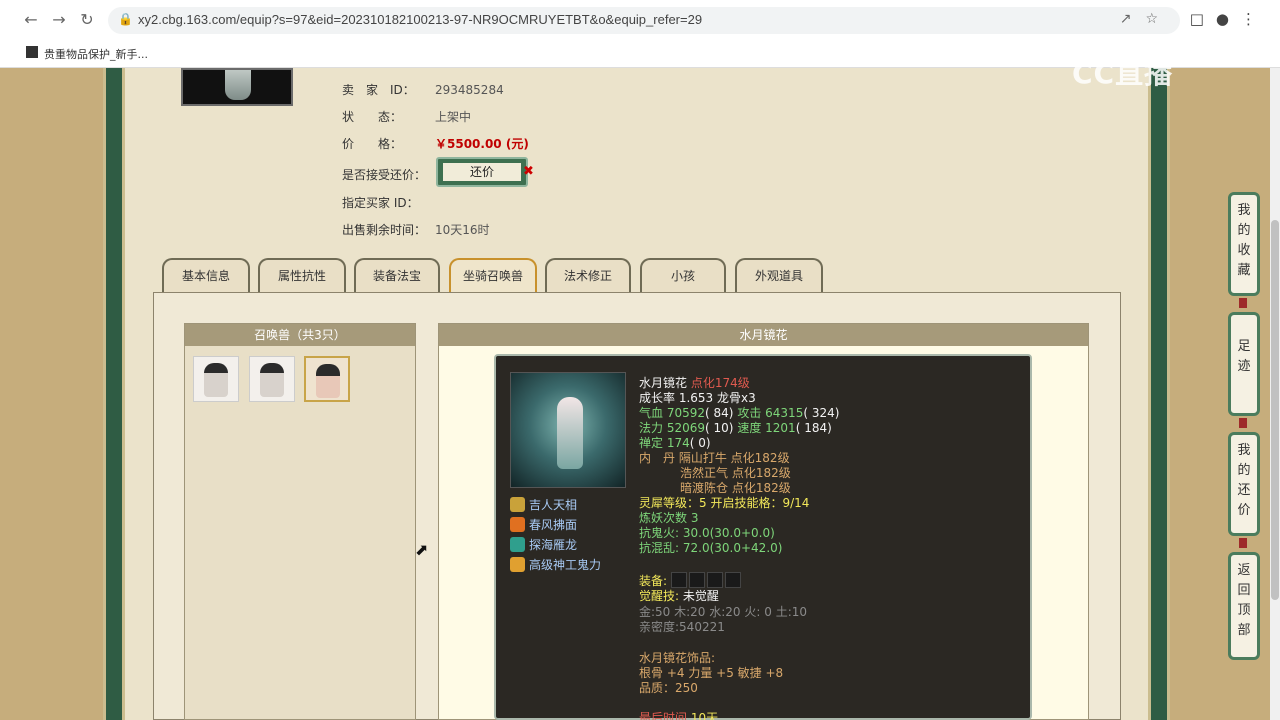  Describe the element at coordinates (238, 85) in the screenshot. I see `thumbnail-figure` at that location.